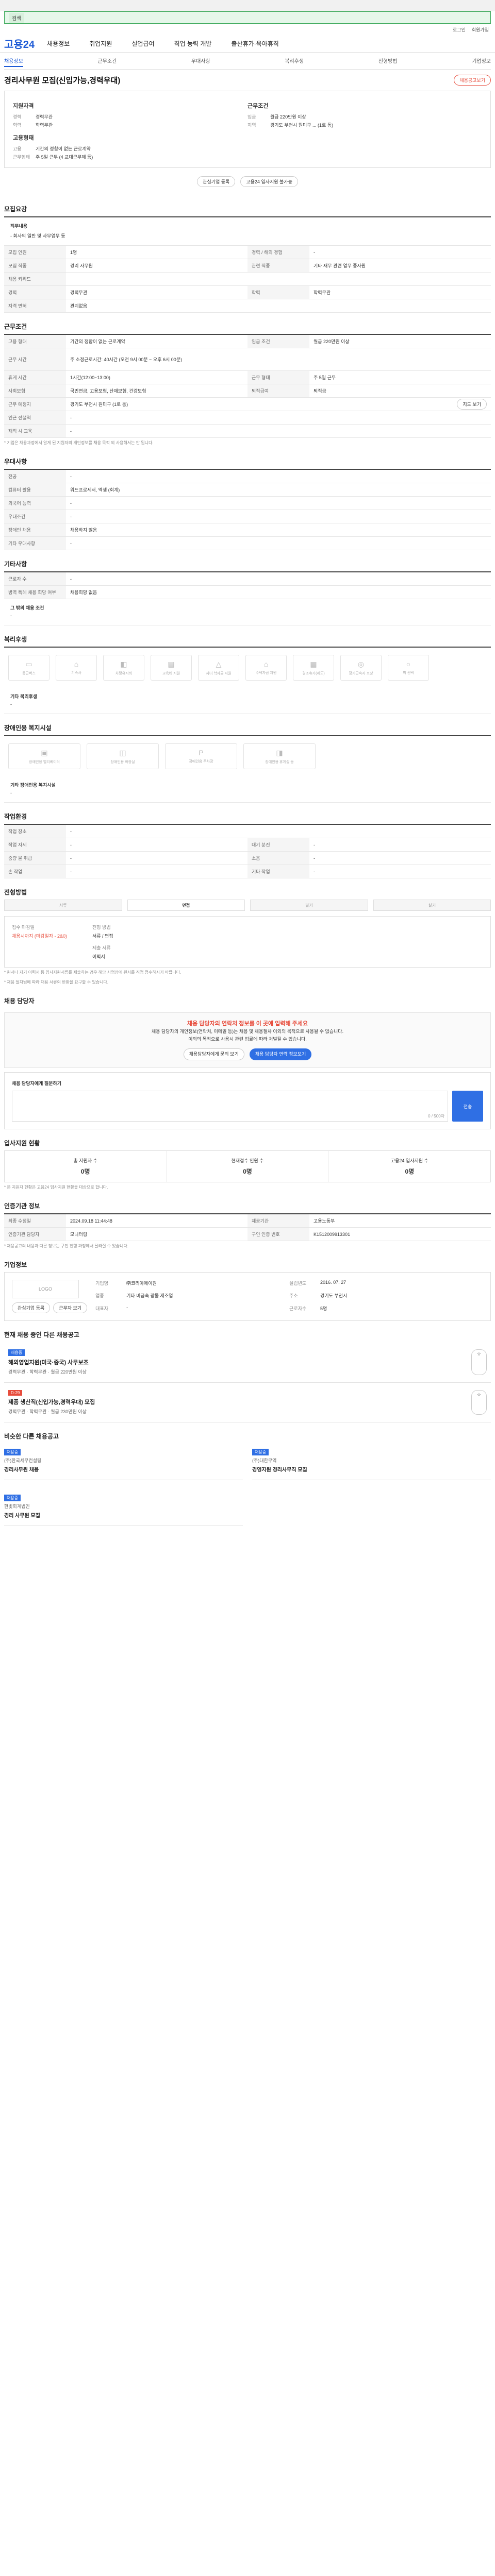  Describe the element at coordinates (47, 1372) in the screenshot. I see `posting-meta: 경력무관 · 학력무관 · 월급 220만원 이상` at that location.